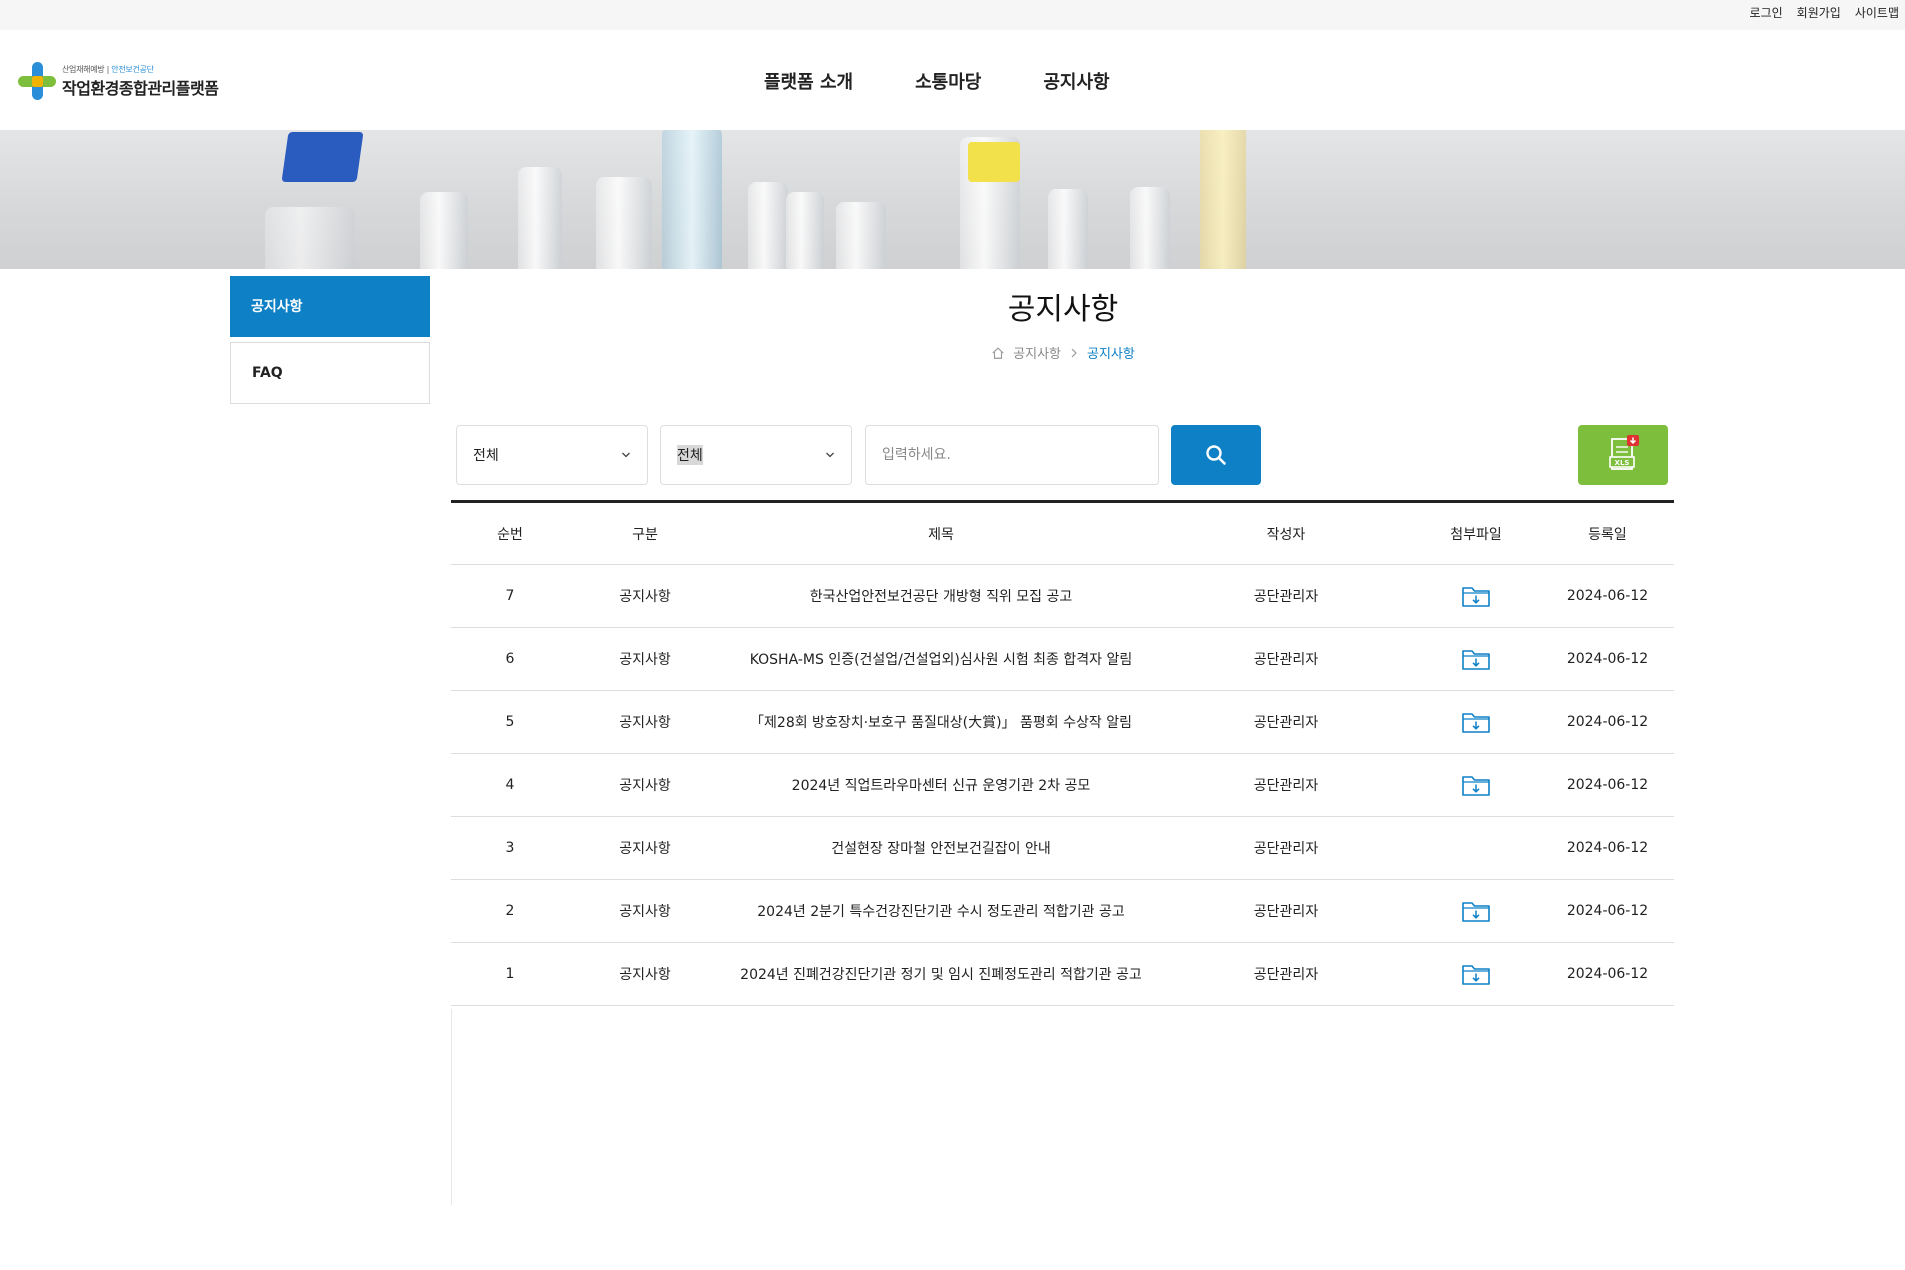 Image resolution: width=1905 pixels, height=1270 pixels. Describe the element at coordinates (510, 533) in the screenshot. I see `column-header: 순번` at that location.